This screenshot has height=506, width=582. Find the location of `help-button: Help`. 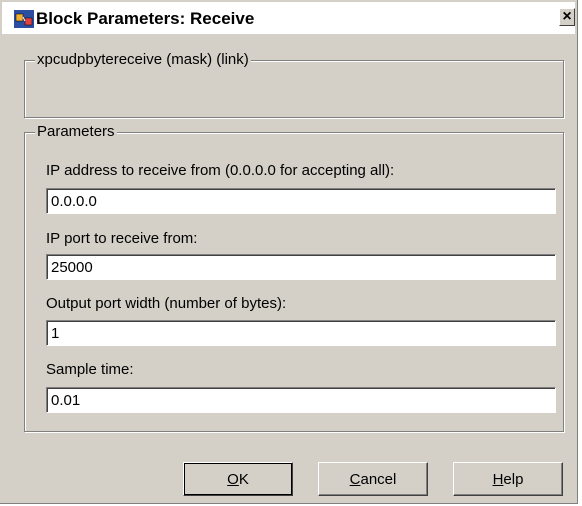

help-button: Help is located at coordinates (508, 479).